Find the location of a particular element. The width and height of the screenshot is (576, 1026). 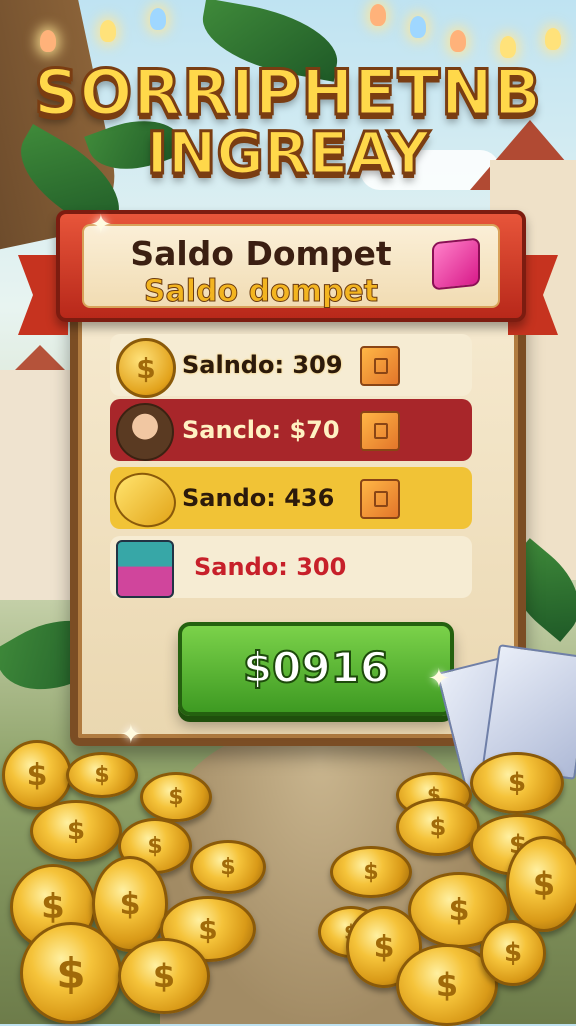

avatar-icon is located at coordinates (145, 432).